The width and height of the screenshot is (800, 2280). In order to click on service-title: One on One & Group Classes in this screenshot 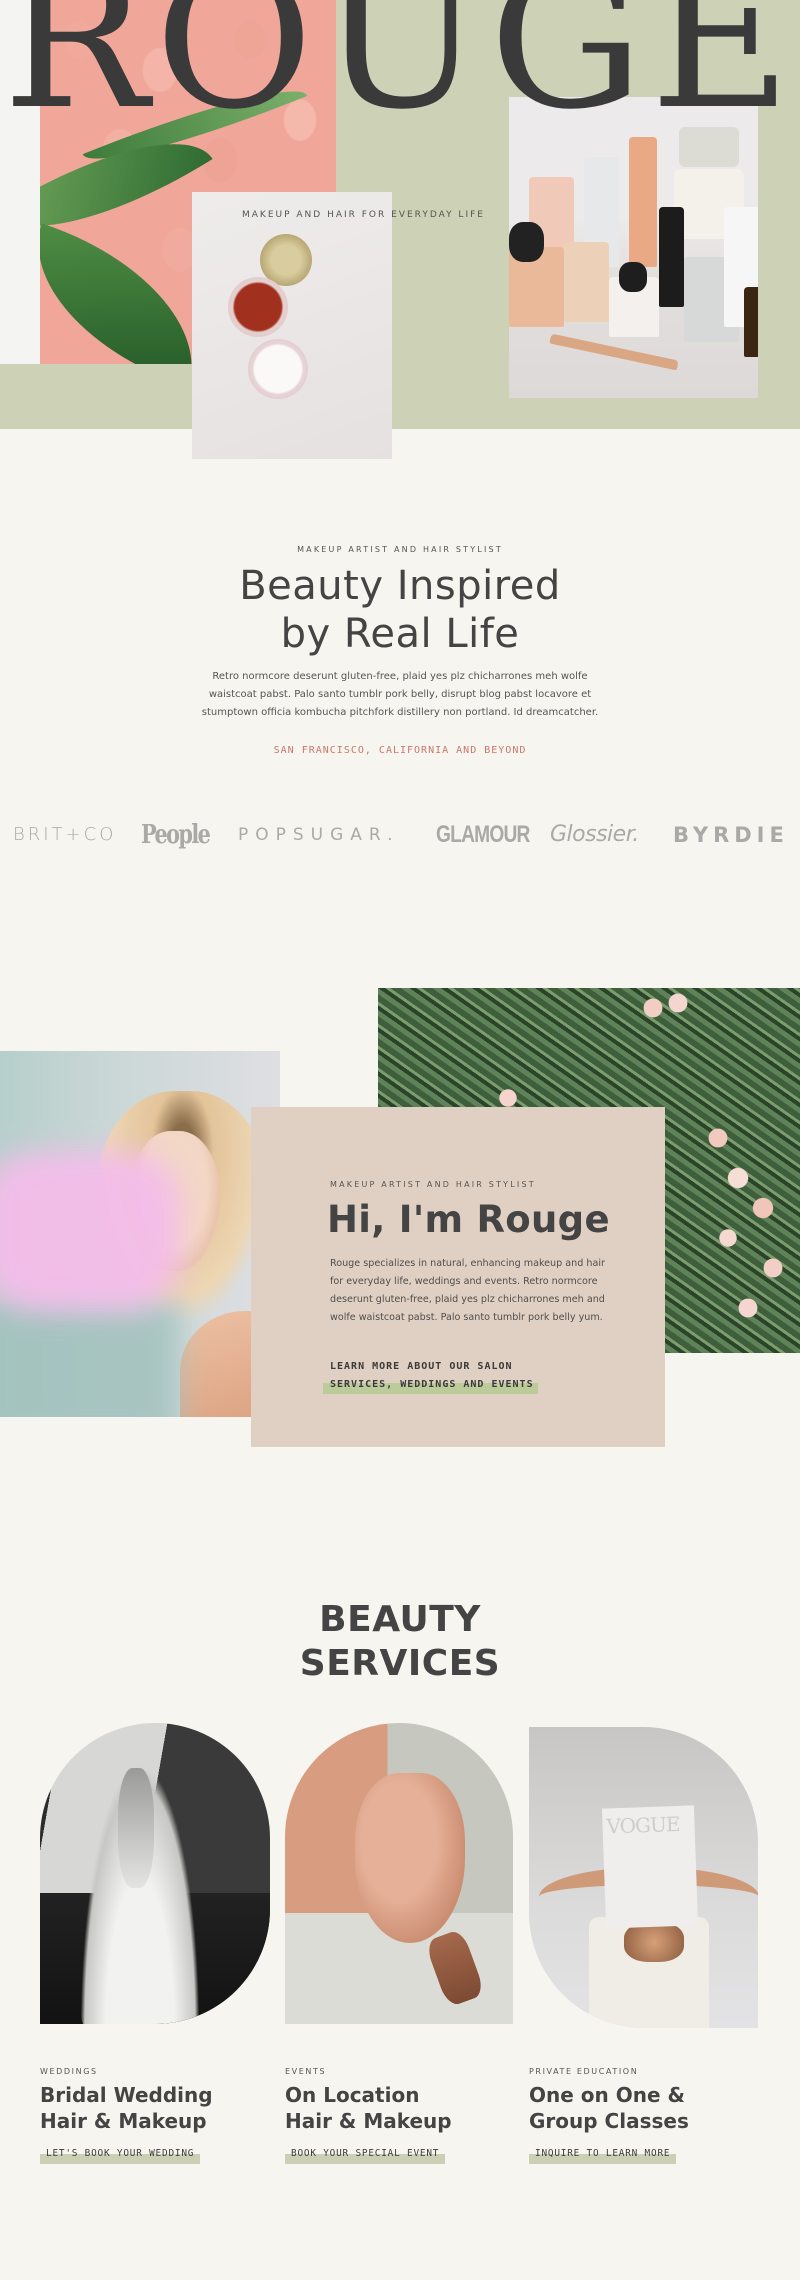, I will do `click(609, 2108)`.